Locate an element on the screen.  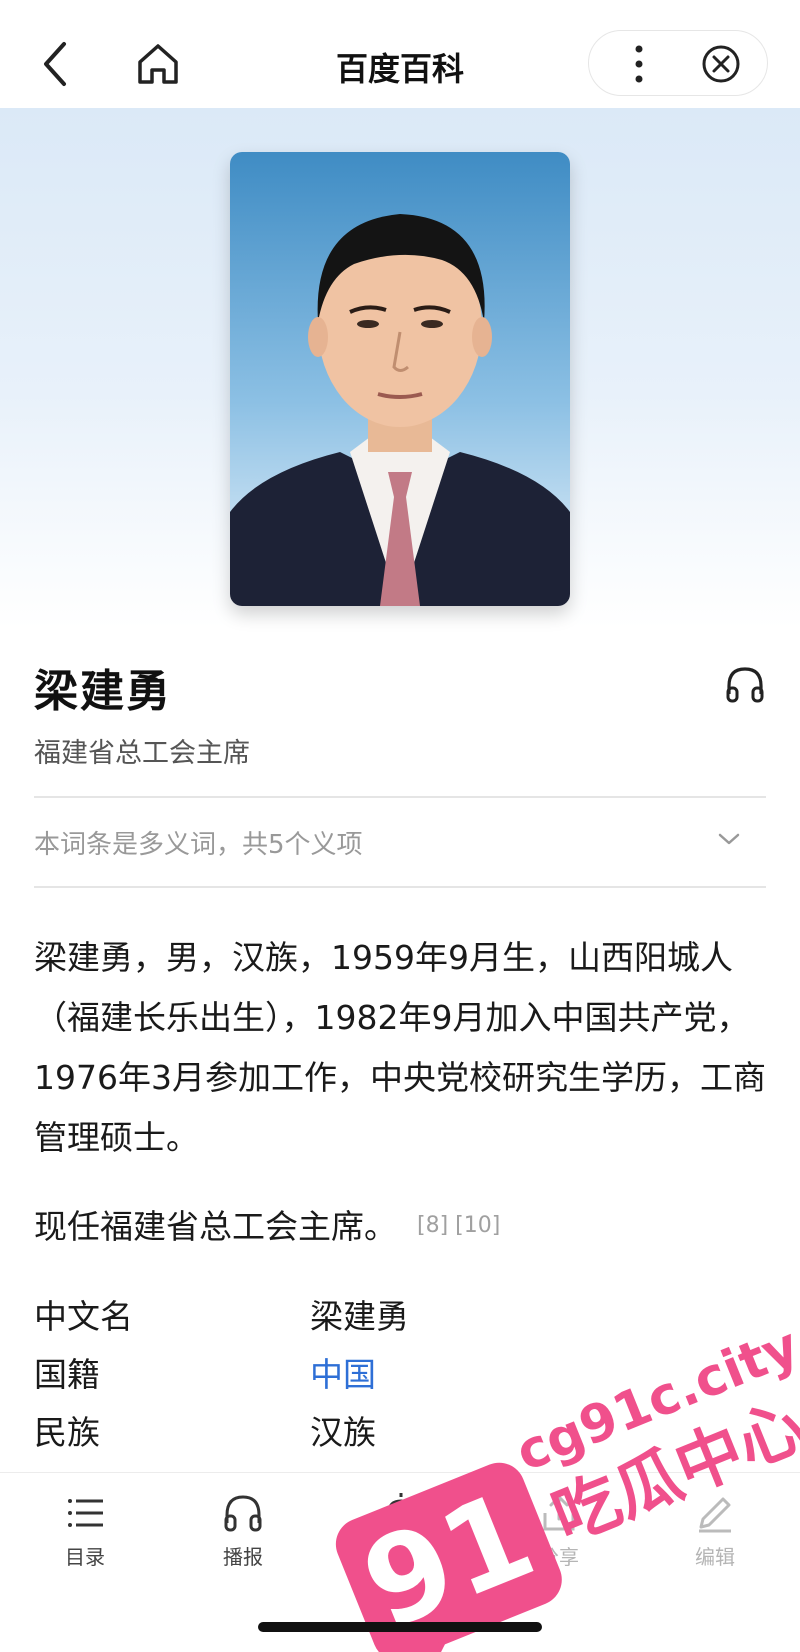
entry-name: 梁建勇 is located at coordinates (103, 691).